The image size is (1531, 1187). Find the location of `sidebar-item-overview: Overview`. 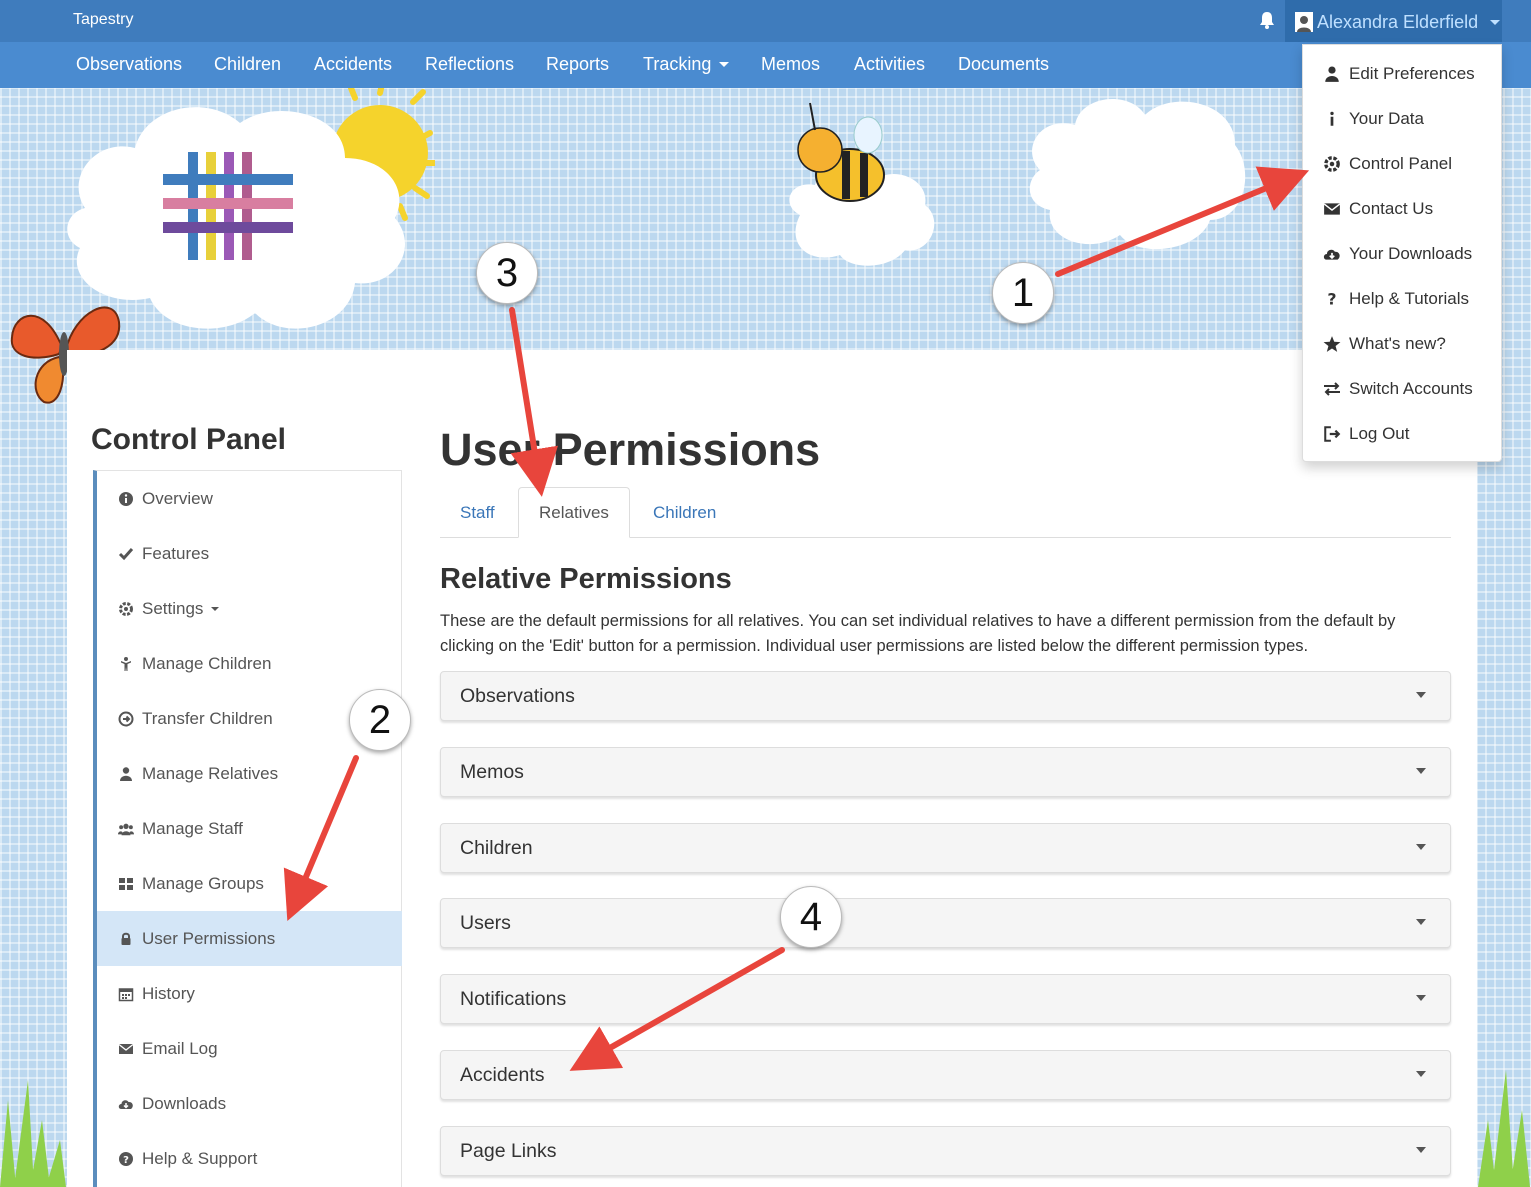

sidebar-item-overview: Overview is located at coordinates (249, 498).